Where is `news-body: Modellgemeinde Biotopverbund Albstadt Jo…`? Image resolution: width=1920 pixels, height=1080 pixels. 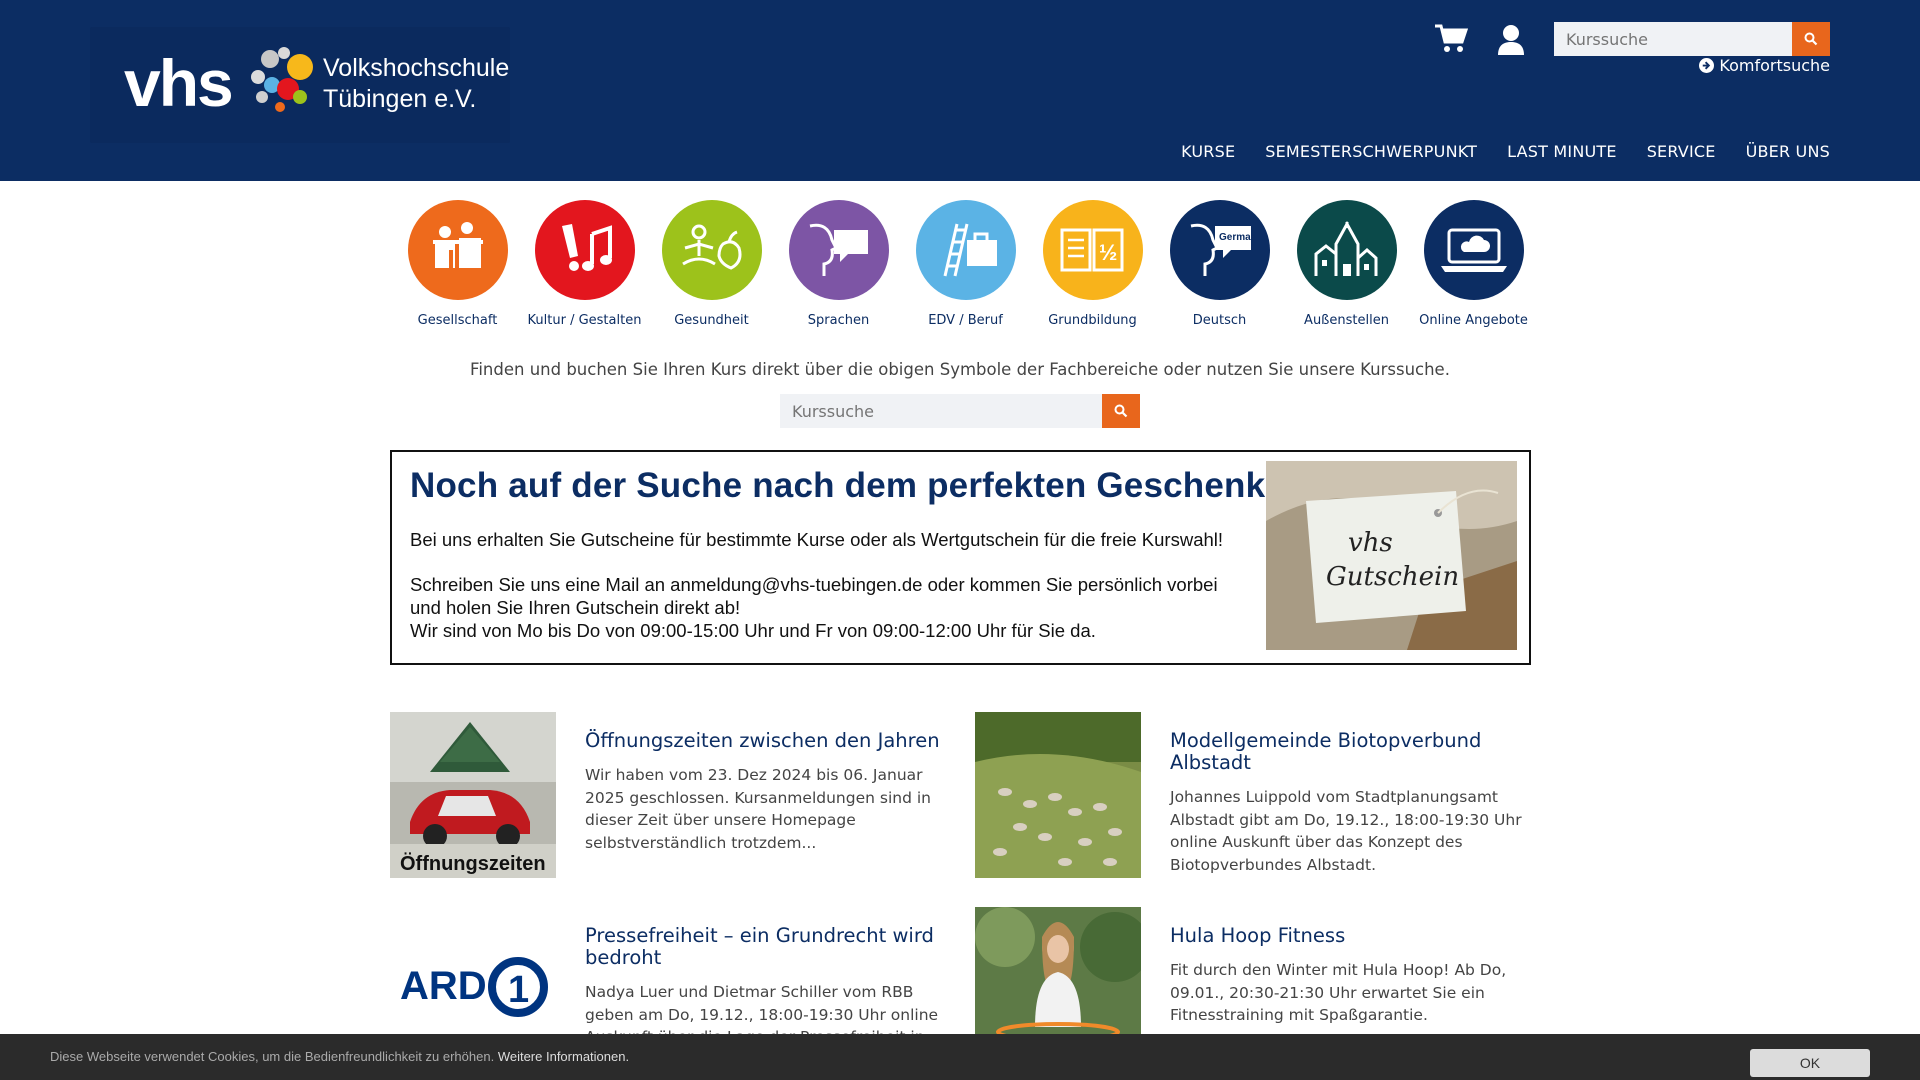 news-body: Modellgemeinde Biotopverbund Albstadt Jo… is located at coordinates (1355, 803).